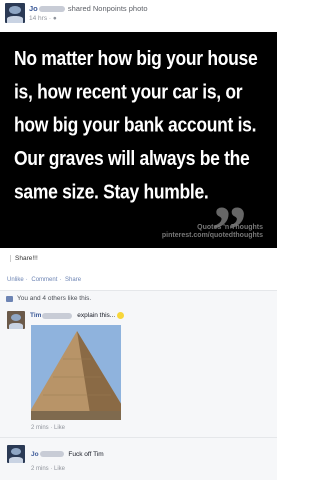 This screenshot has height=480, width=320. I want to click on author-name: Jo, so click(33, 8).